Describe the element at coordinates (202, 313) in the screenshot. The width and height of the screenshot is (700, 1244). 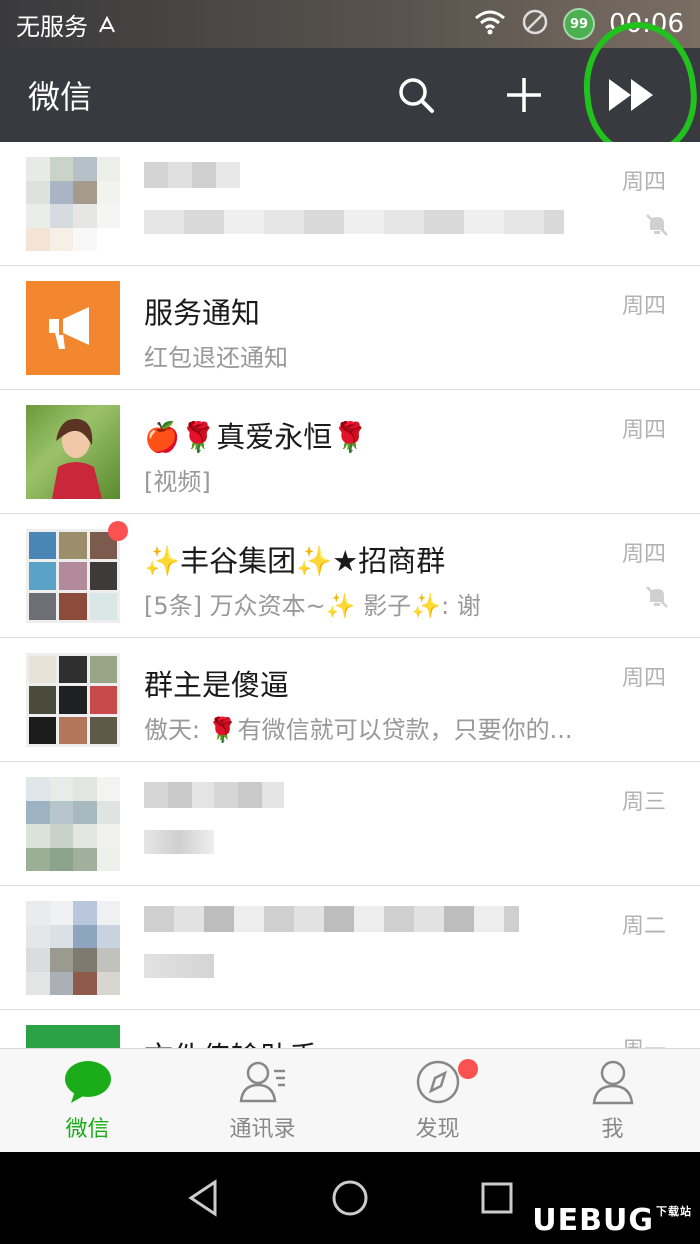
I see `chat-name: 服务通知` at that location.